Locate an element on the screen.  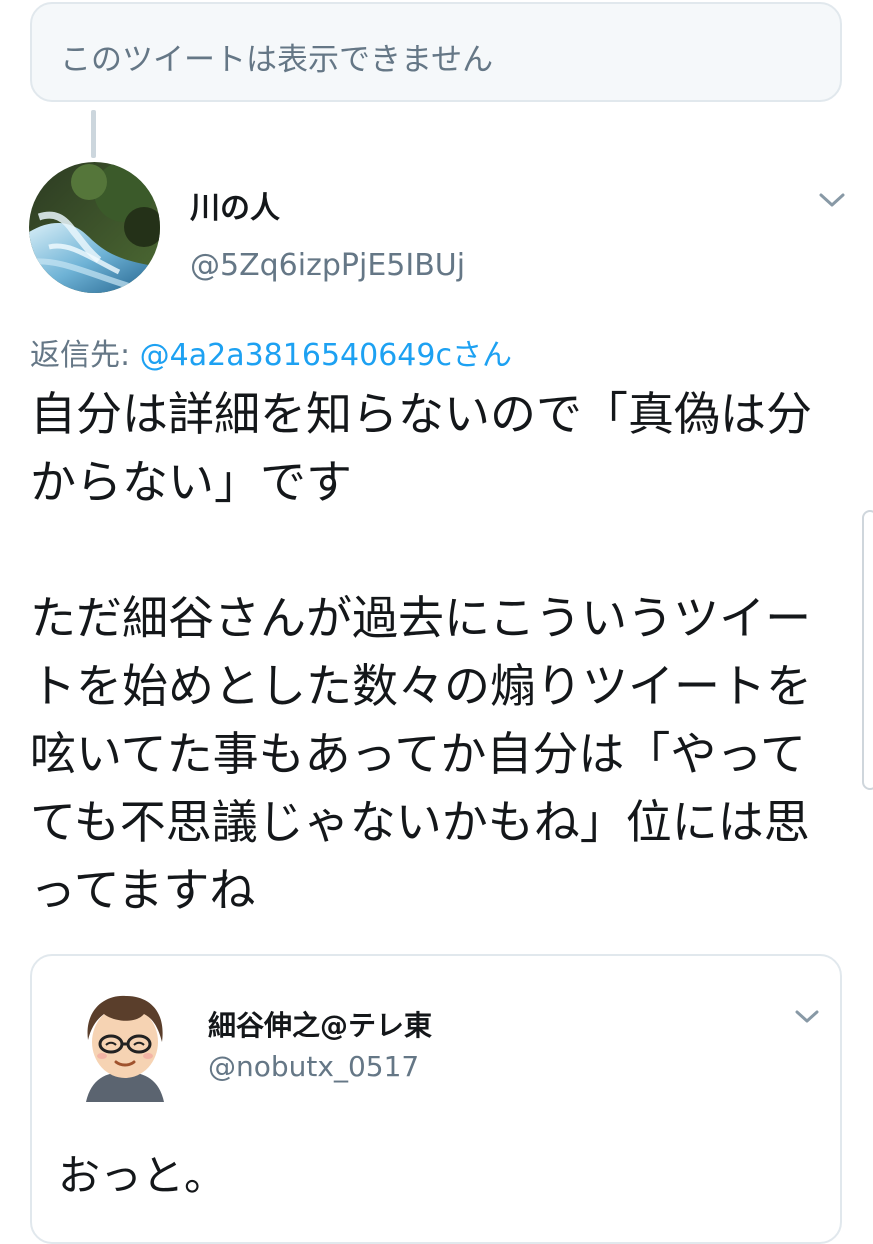
thread-connector-line is located at coordinates (93, 134).